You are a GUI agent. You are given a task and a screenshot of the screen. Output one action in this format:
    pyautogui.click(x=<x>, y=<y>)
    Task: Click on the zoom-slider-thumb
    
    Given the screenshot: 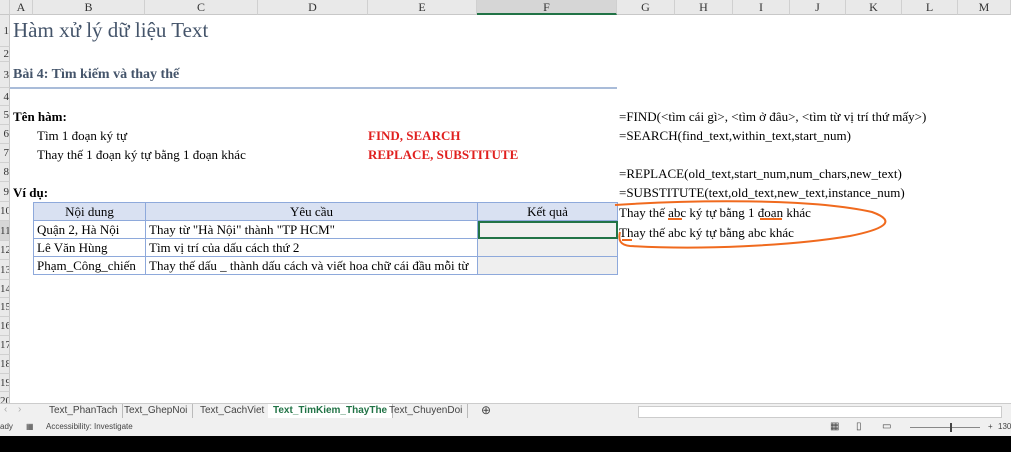 What is the action you would take?
    pyautogui.click(x=951, y=427)
    